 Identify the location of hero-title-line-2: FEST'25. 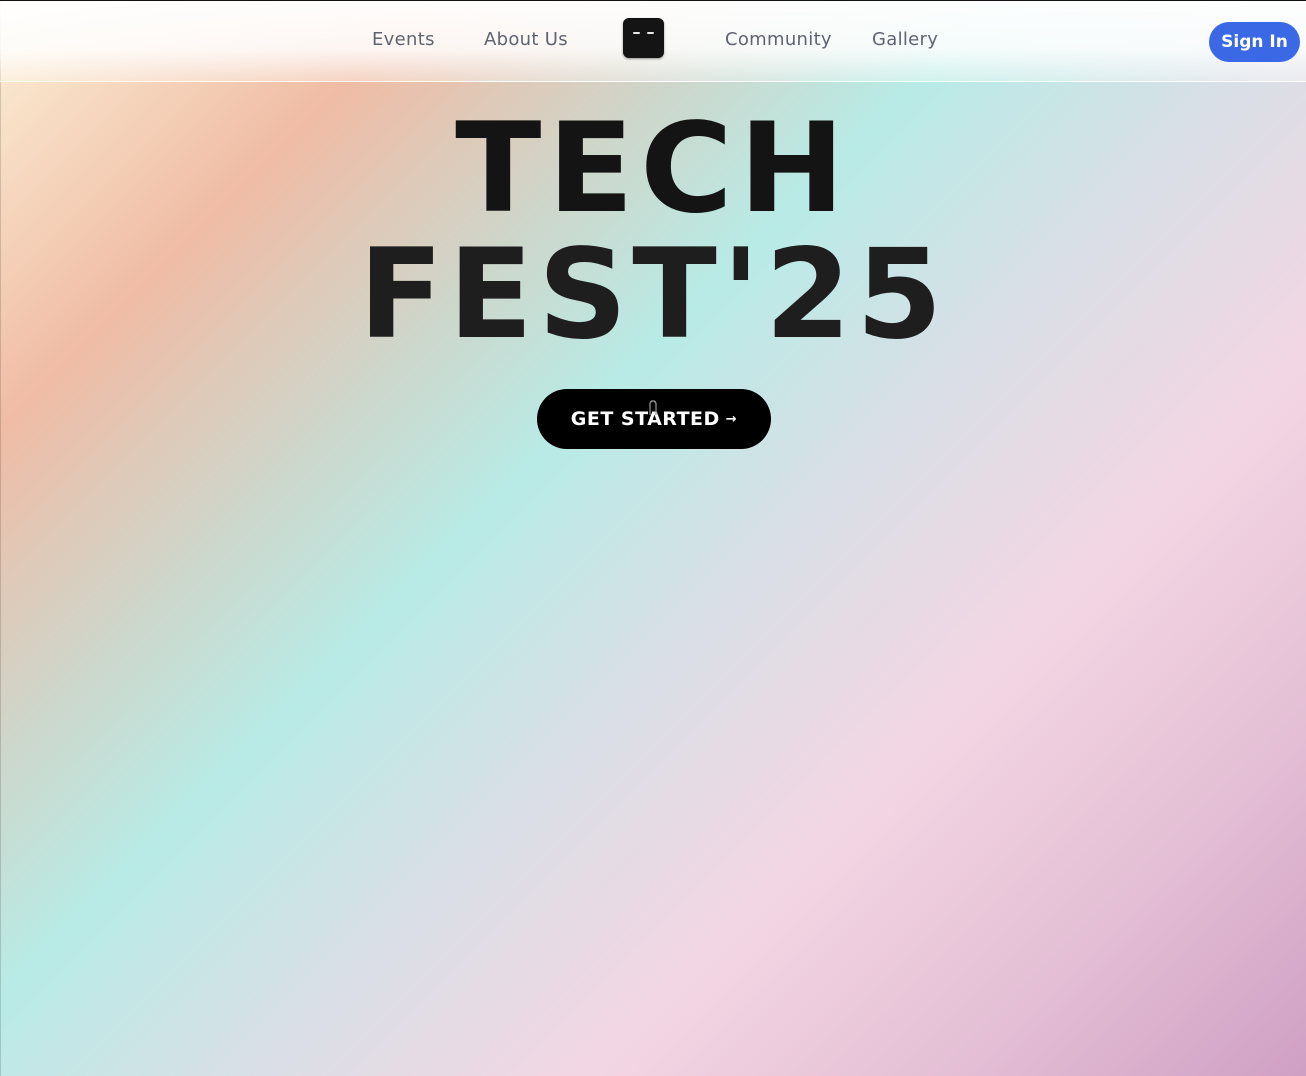
(653, 295).